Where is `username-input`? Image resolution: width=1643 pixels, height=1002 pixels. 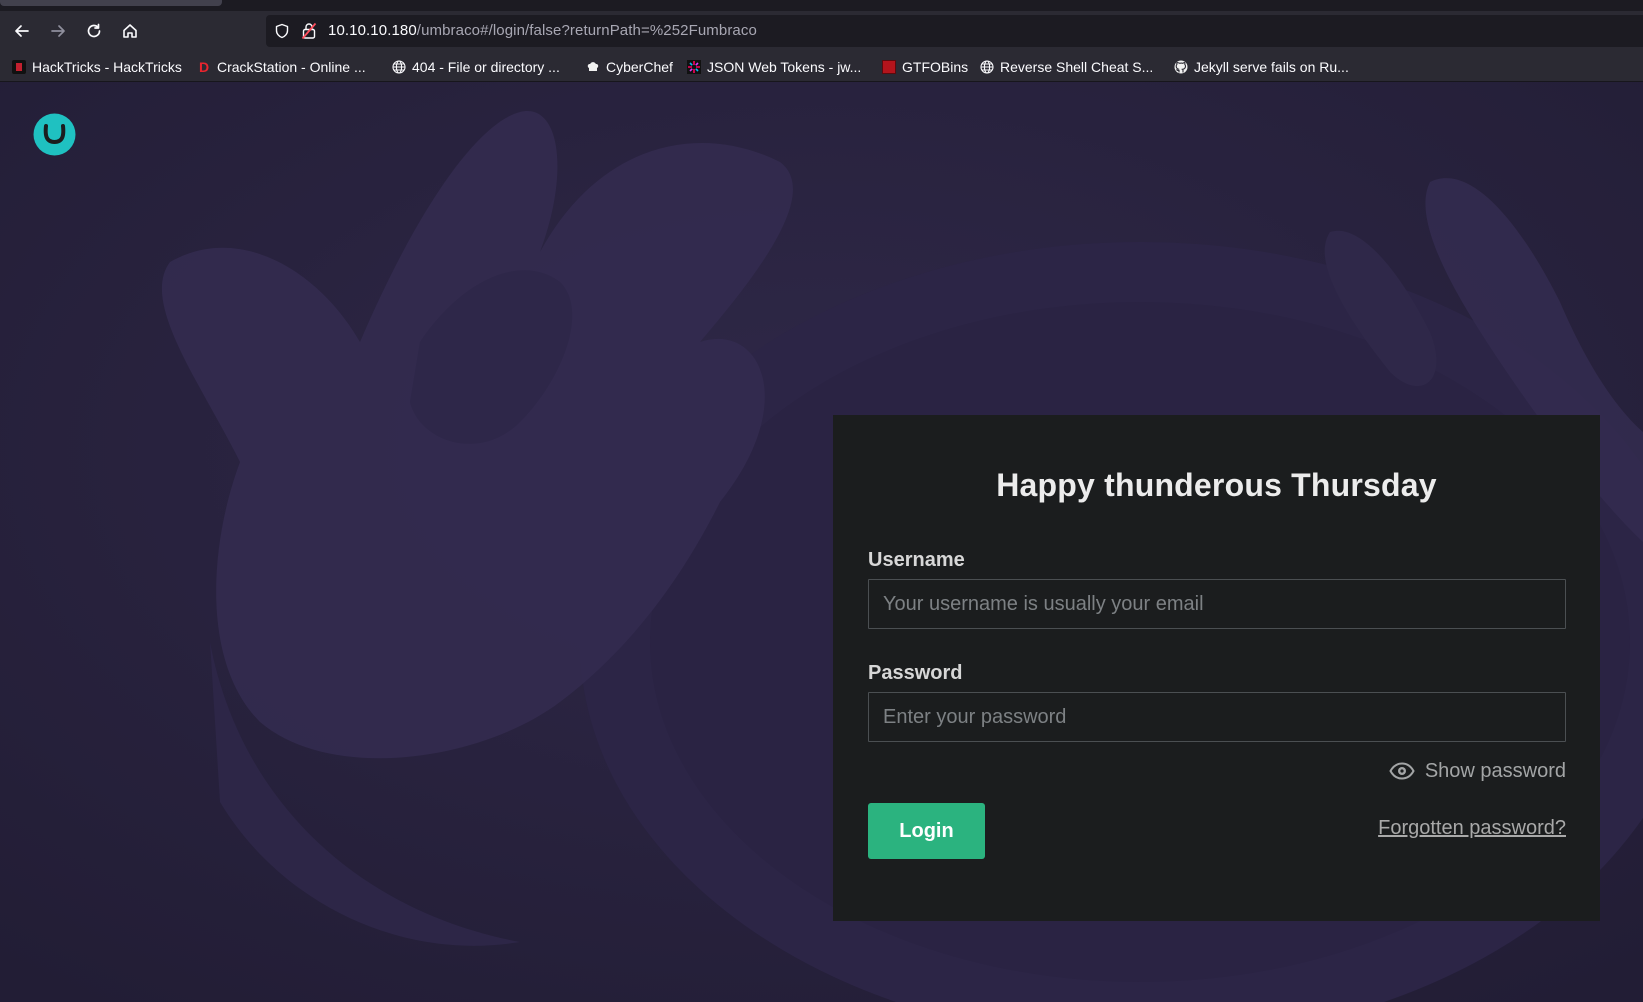
username-input is located at coordinates (1217, 604).